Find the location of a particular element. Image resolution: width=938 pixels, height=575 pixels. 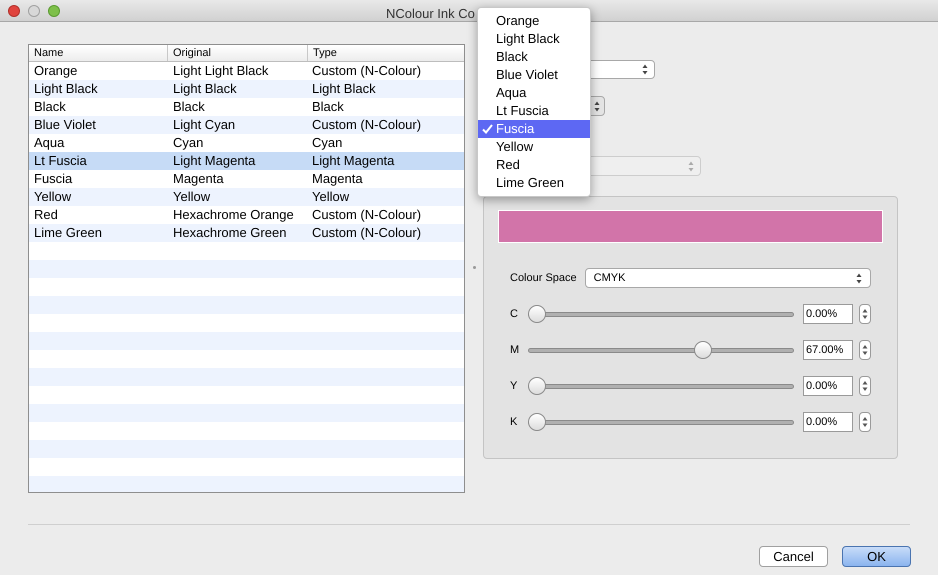

minimize-button is located at coordinates (34, 10).